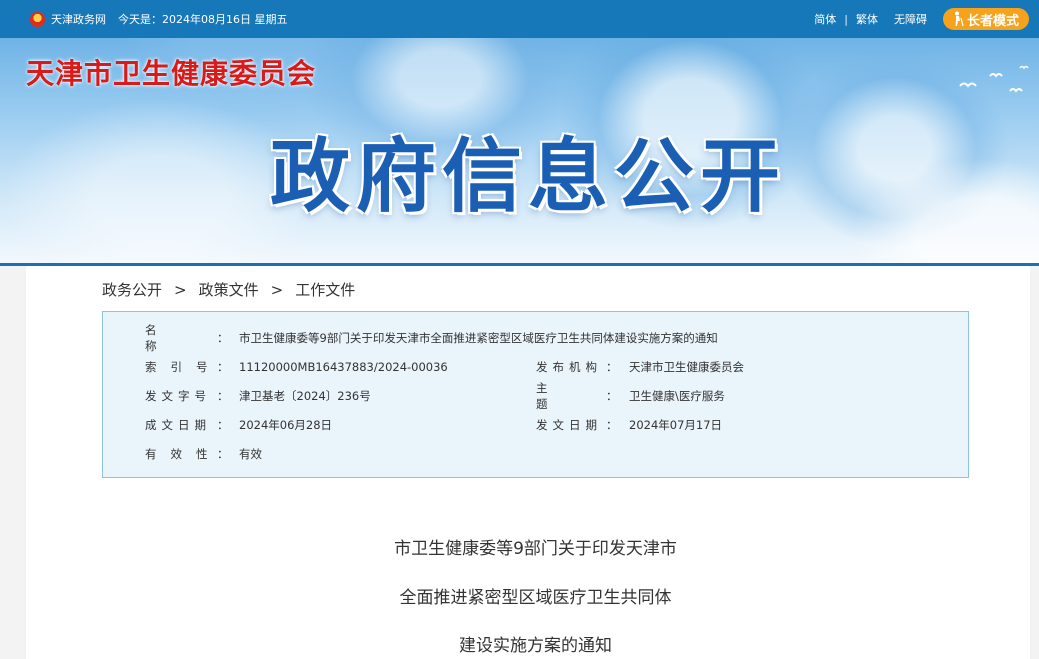 Image resolution: width=1039 pixels, height=659 pixels. I want to click on meta-label-text: 主题, so click(563, 396).